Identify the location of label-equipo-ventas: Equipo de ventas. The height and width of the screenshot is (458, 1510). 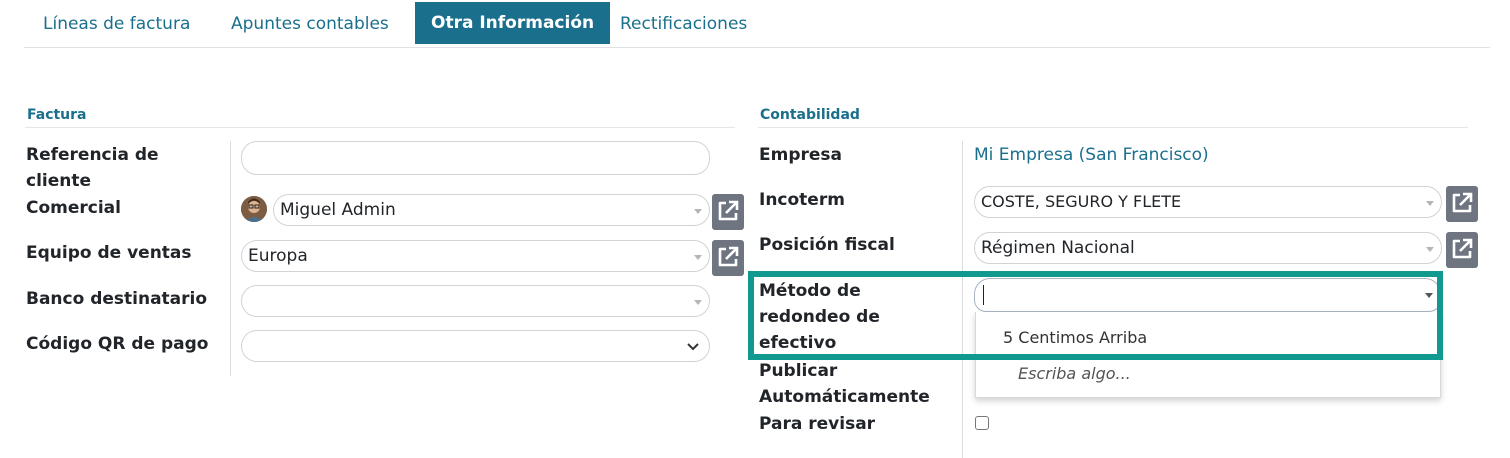
(109, 253).